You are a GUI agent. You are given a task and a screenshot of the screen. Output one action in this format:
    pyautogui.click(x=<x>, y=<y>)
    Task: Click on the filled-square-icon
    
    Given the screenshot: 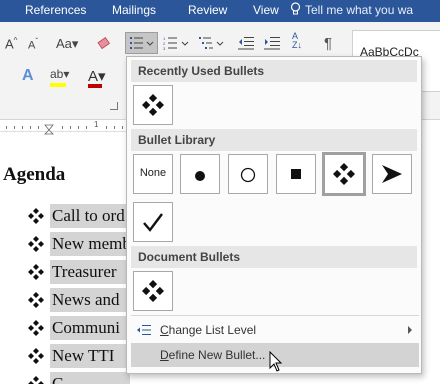 What is the action you would take?
    pyautogui.click(x=296, y=174)
    